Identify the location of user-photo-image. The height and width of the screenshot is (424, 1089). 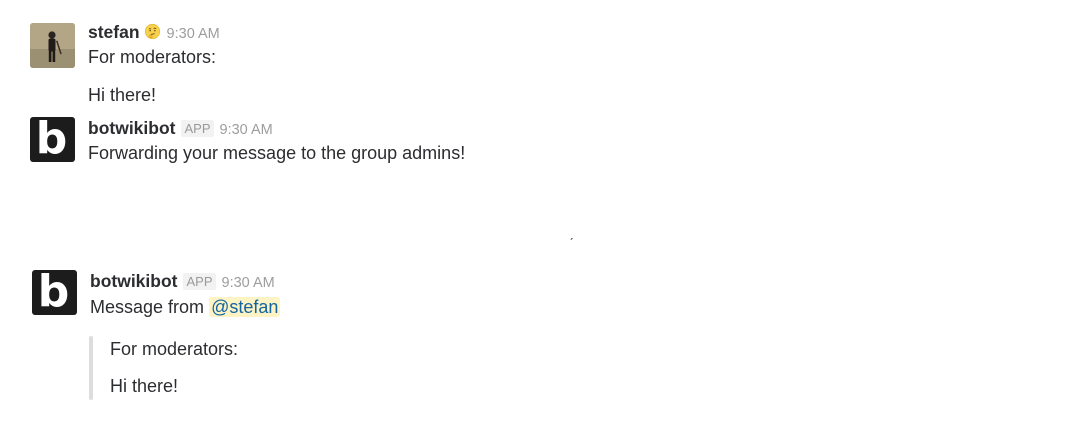
(52, 45).